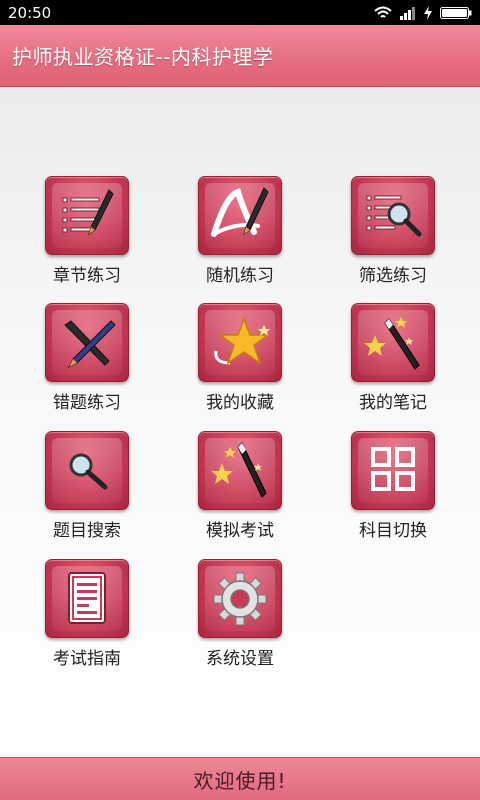 The width and height of the screenshot is (480, 800). I want to click on page-title: 护师执业资格证--内科护理学, so click(143, 57).